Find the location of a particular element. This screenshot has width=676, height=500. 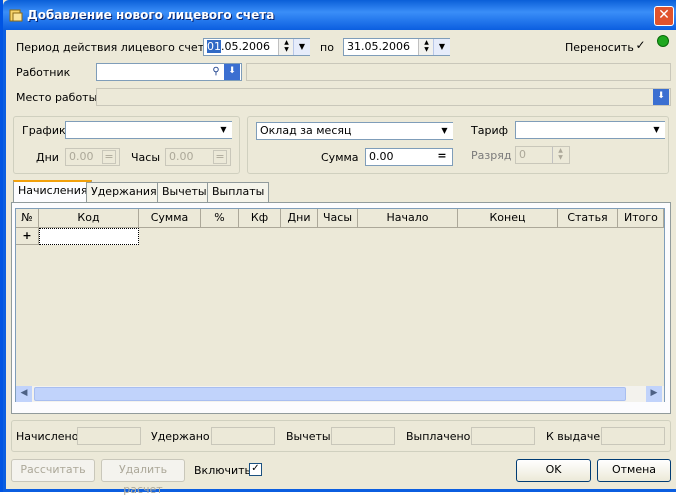

worker-select-button: ⬇ is located at coordinates (232, 72).